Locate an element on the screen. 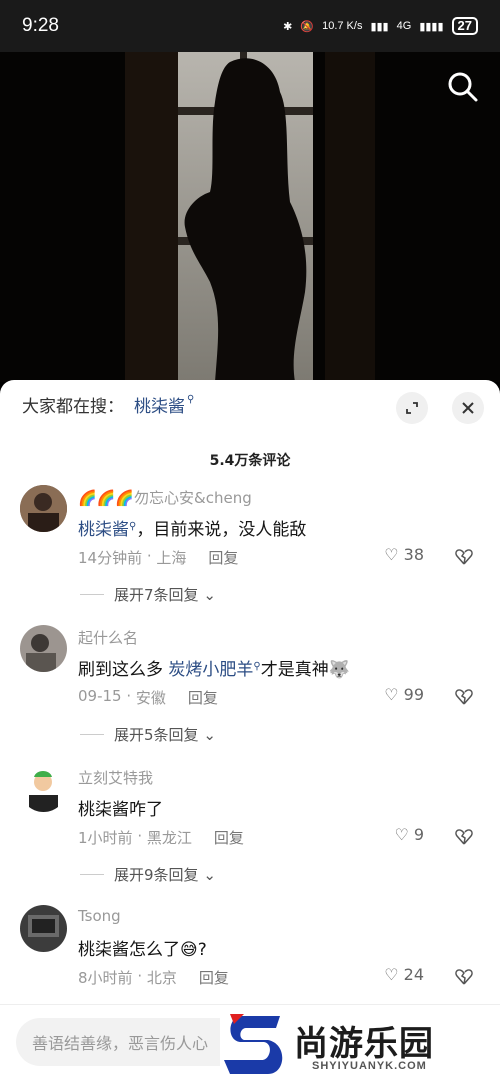 The width and height of the screenshot is (500, 1079). expand-button is located at coordinates (412, 408).